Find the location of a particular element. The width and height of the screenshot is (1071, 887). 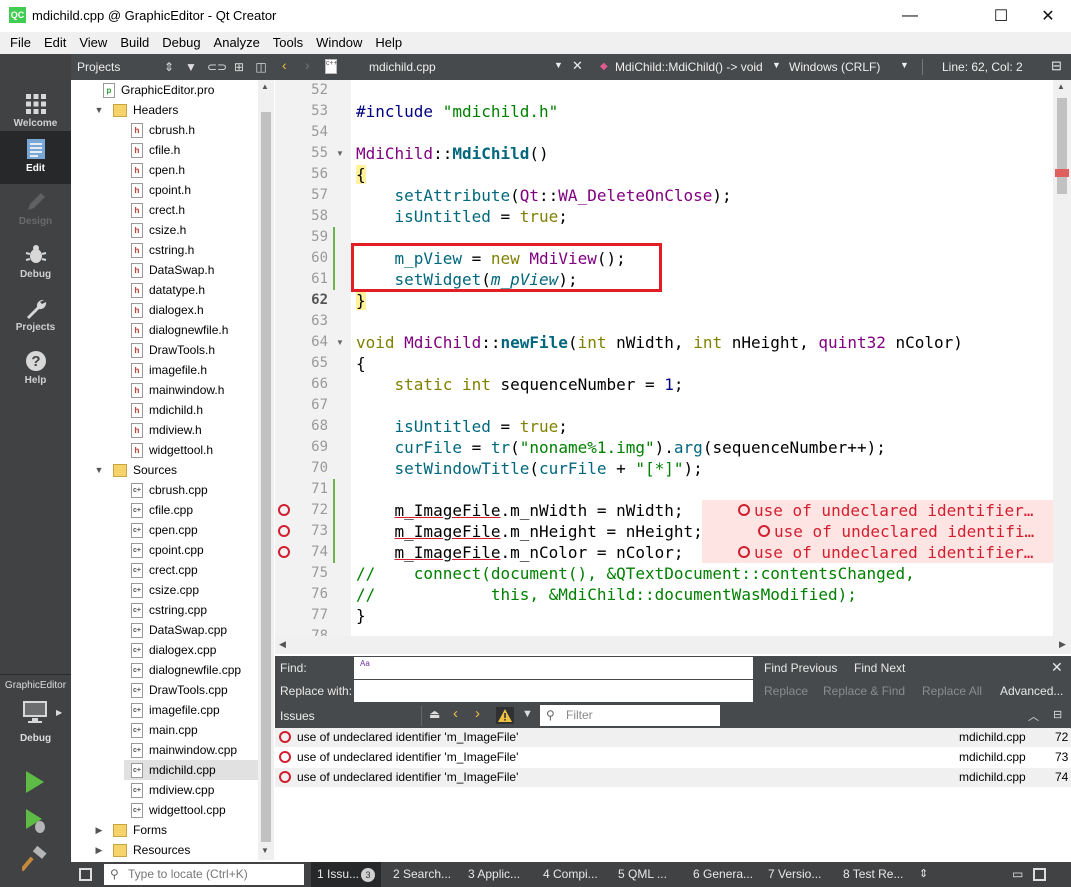

replace-all-button: Replace All is located at coordinates (952, 691).